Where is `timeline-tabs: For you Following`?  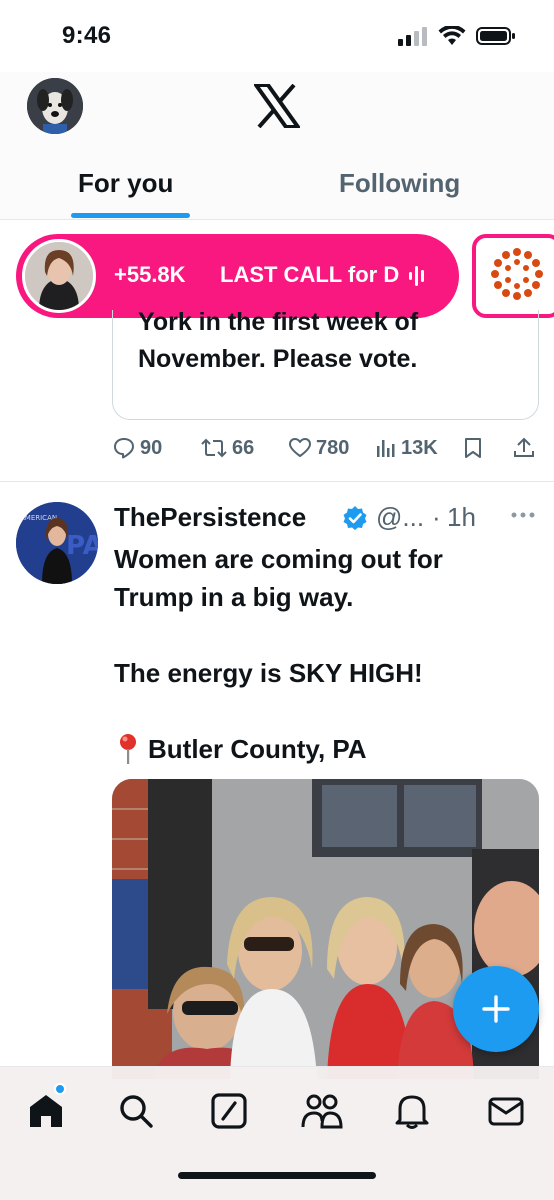 timeline-tabs: For you Following is located at coordinates (277, 191).